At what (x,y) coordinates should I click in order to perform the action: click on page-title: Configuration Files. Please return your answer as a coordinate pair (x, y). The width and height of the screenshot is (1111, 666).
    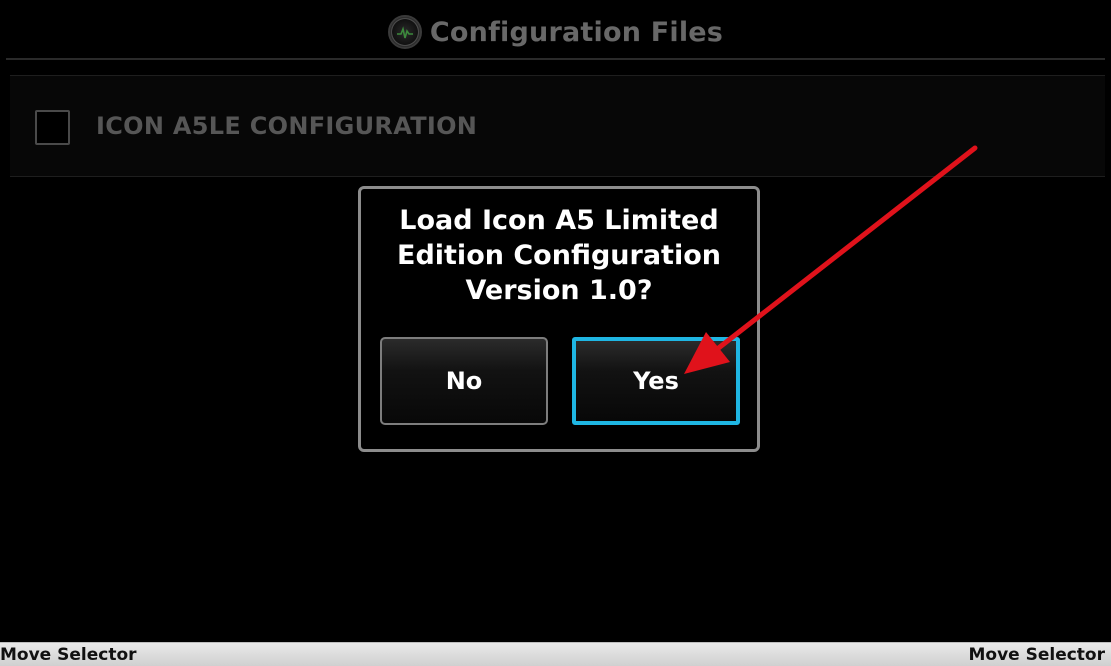
    Looking at the image, I should click on (576, 32).